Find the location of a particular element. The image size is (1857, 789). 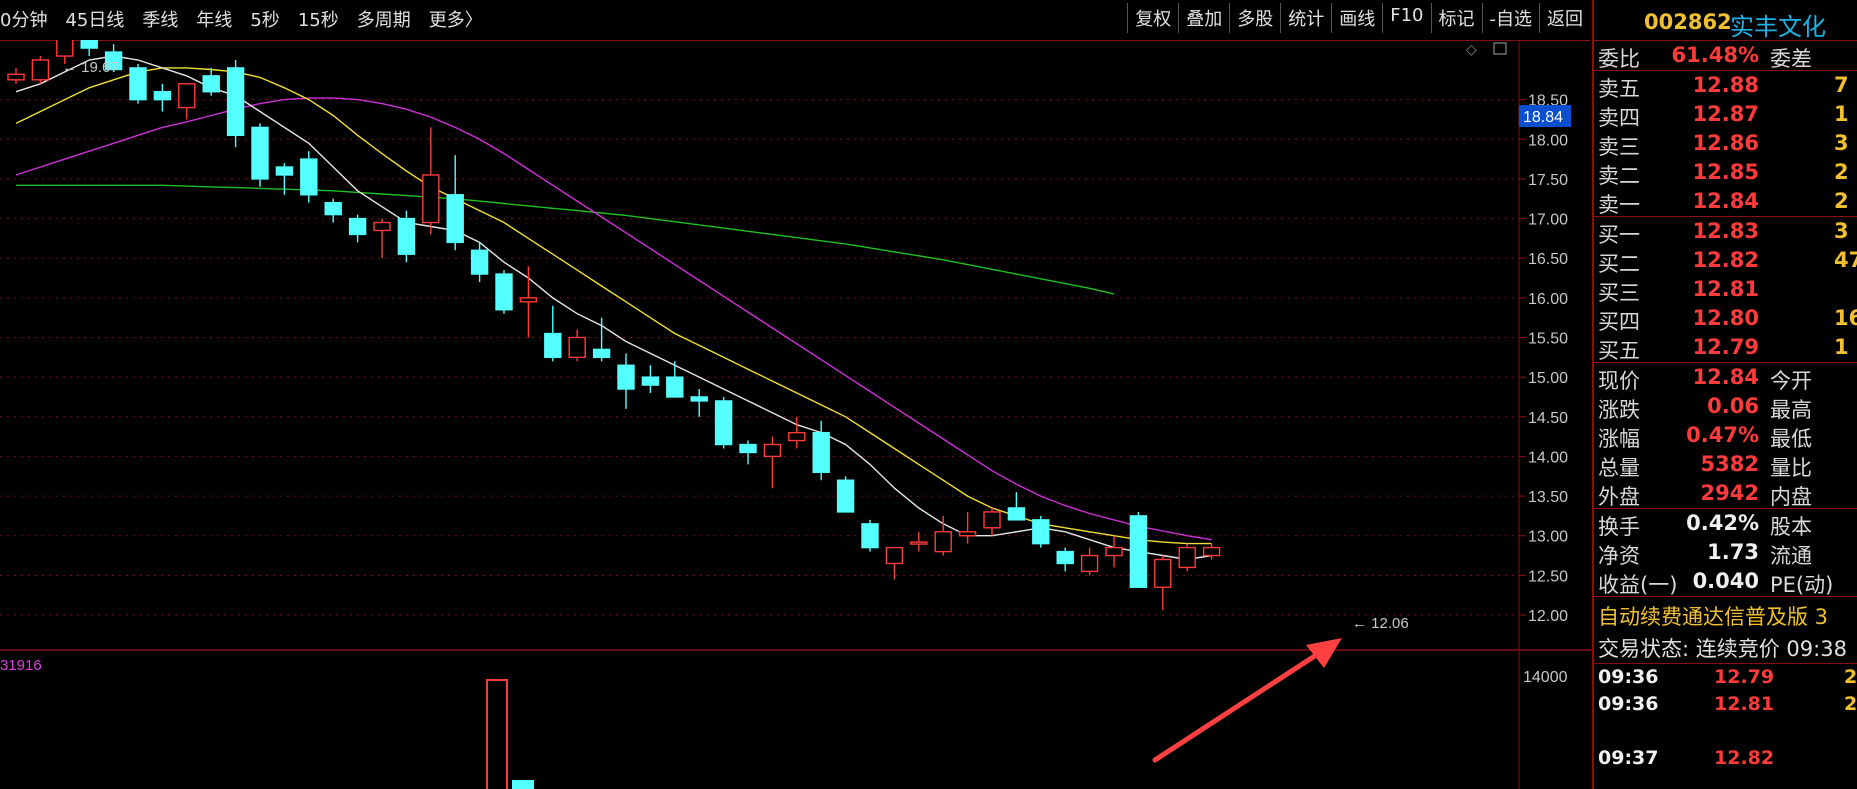

news-ticker: 自动续费通达信普及版 3 is located at coordinates (1725, 614).